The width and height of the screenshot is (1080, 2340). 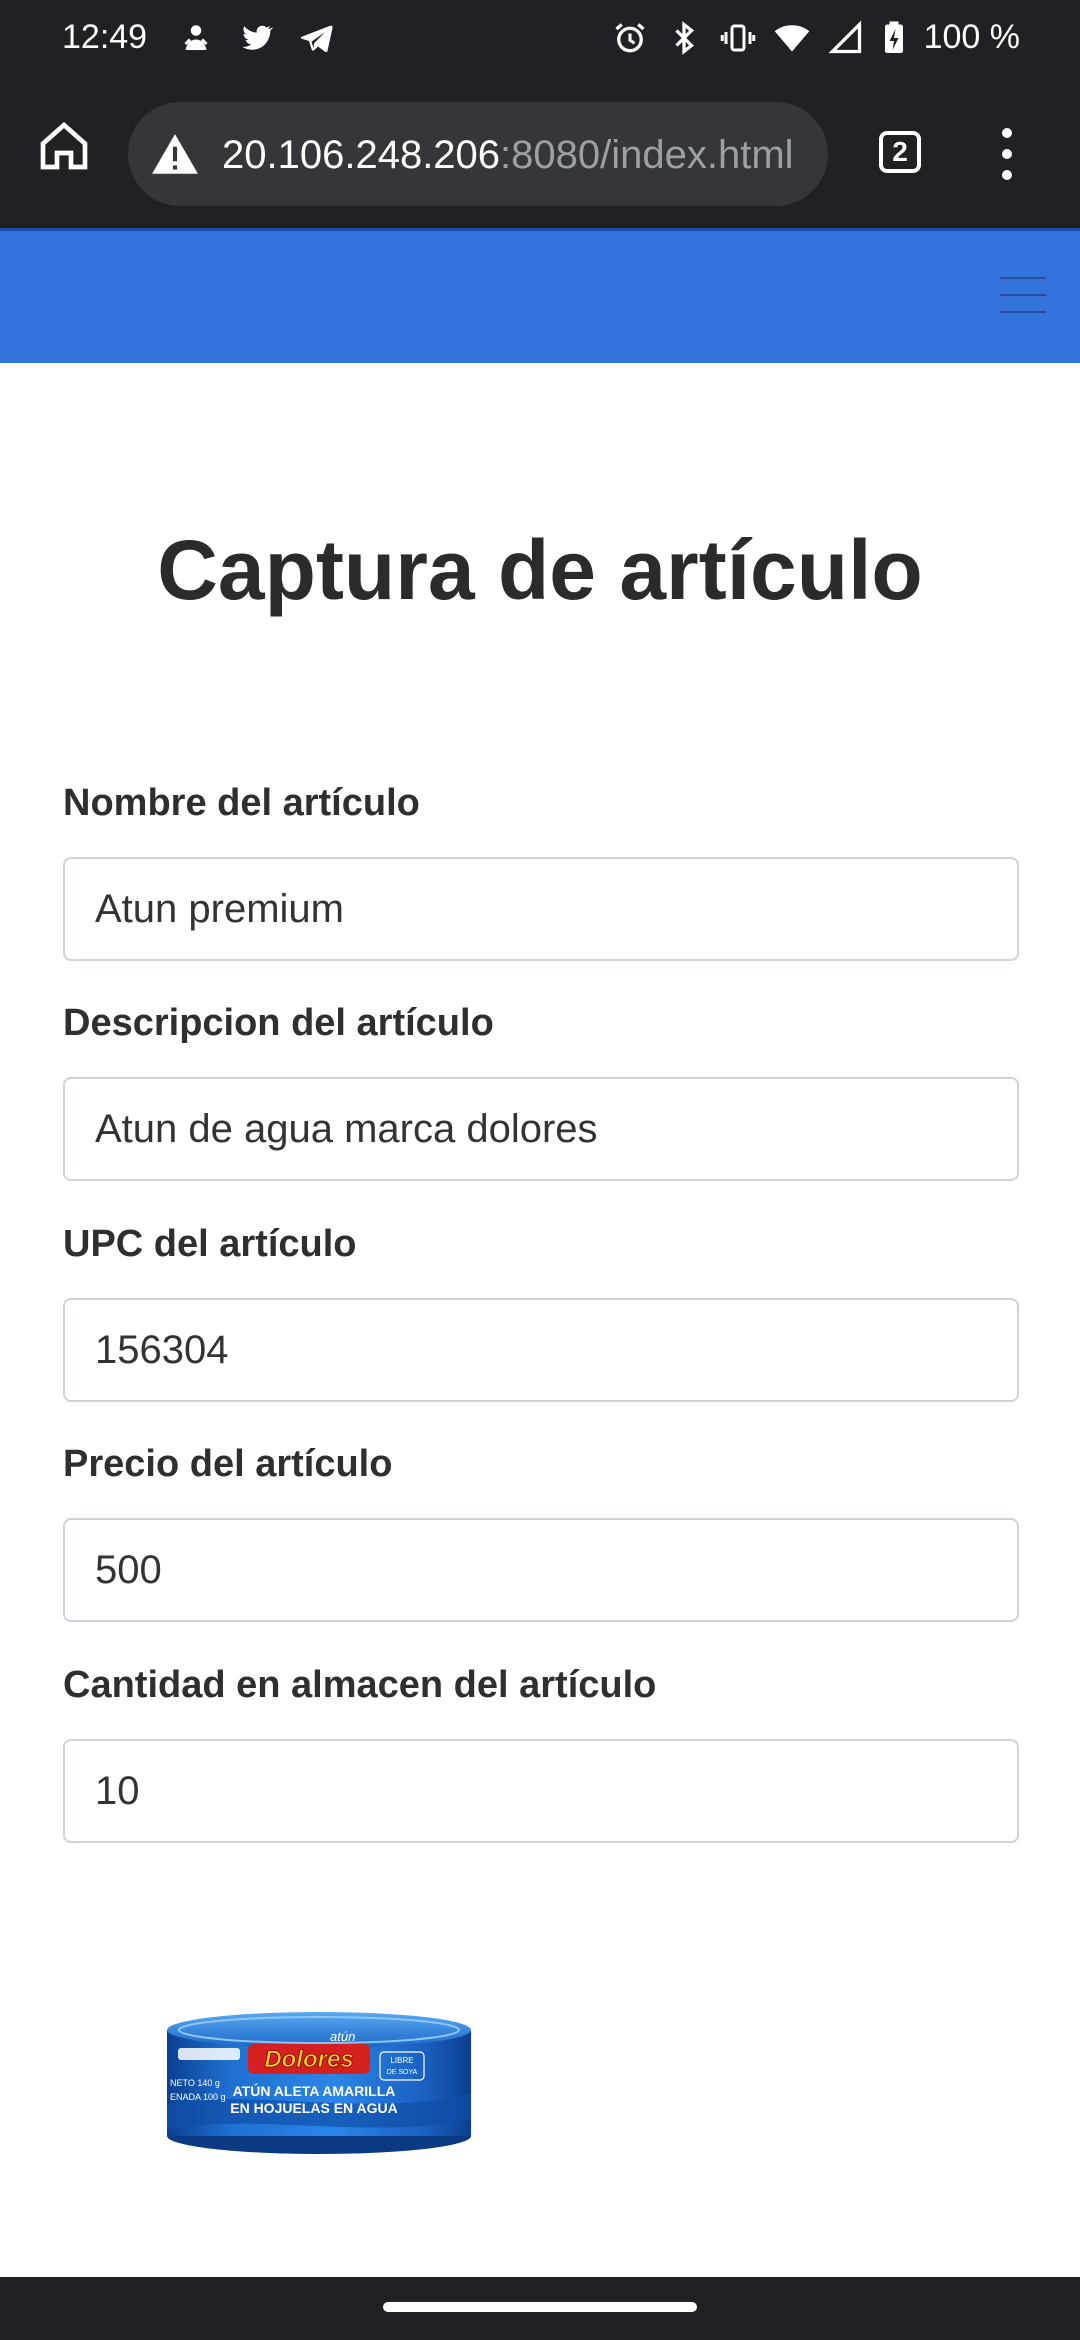 I want to click on status-bar: 12:49 100 %, so click(x=540, y=40).